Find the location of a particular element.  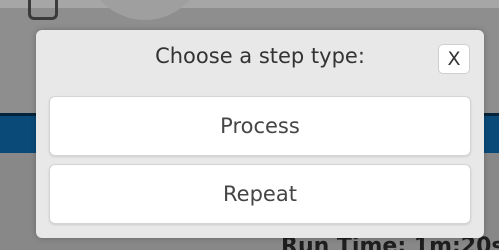

dialog-title: Choose a step type: is located at coordinates (260, 56).